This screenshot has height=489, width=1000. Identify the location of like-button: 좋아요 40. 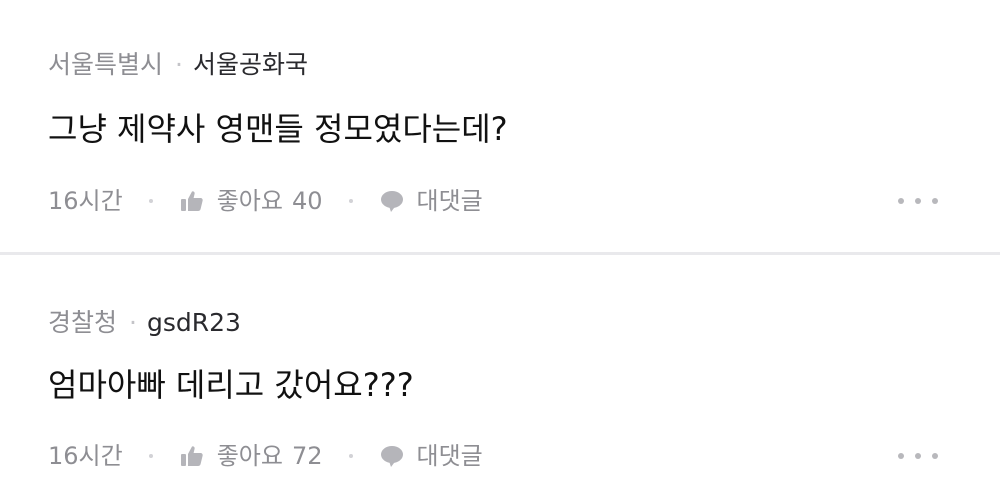
(251, 201).